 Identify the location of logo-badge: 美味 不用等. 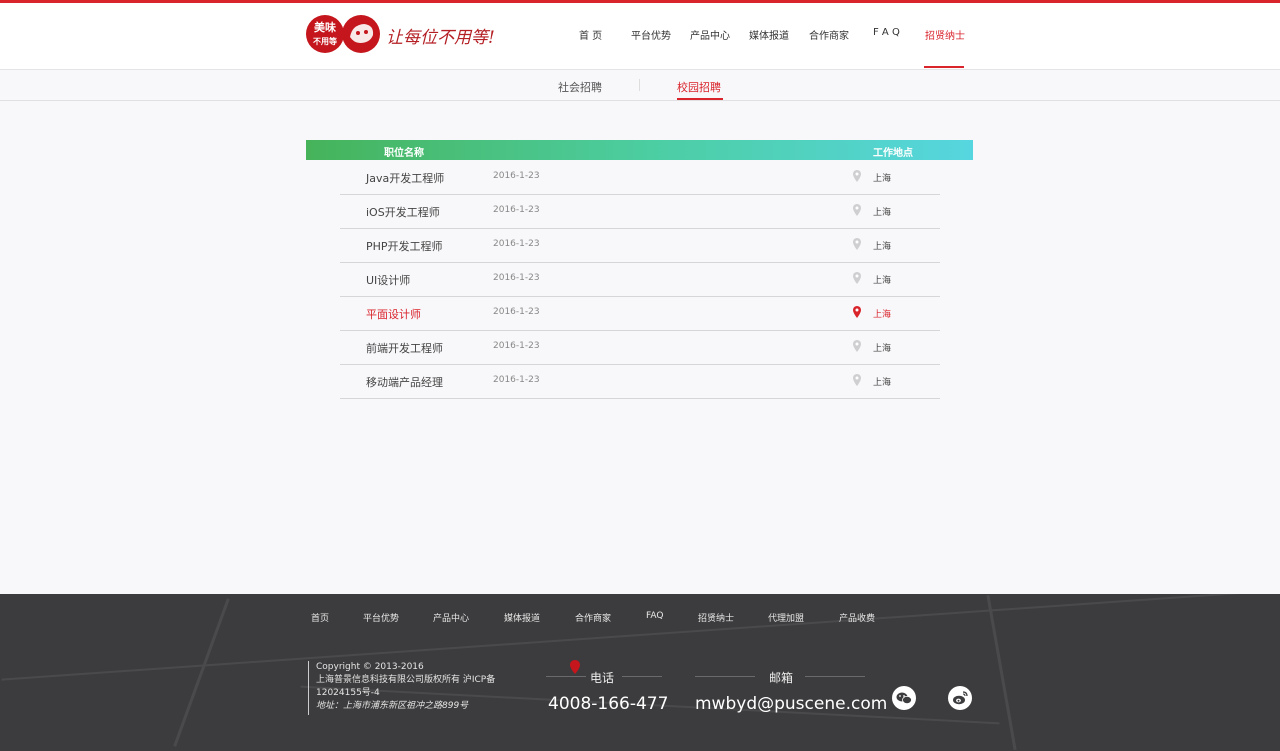
(325, 34).